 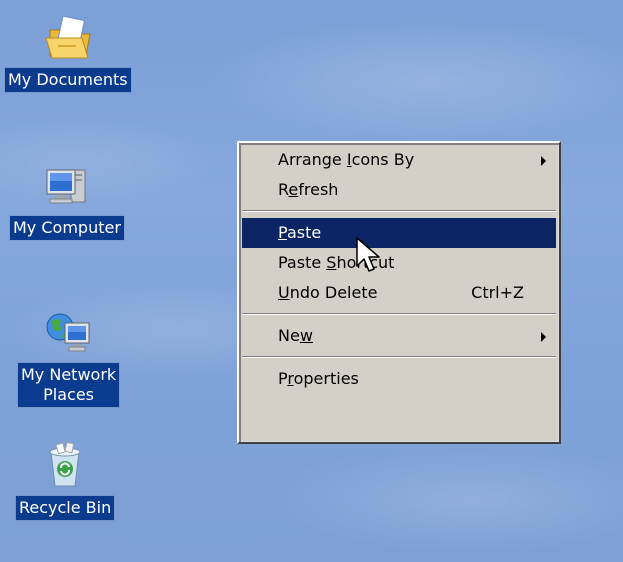 I want to click on menu-label-text: fresh, so click(x=318, y=189).